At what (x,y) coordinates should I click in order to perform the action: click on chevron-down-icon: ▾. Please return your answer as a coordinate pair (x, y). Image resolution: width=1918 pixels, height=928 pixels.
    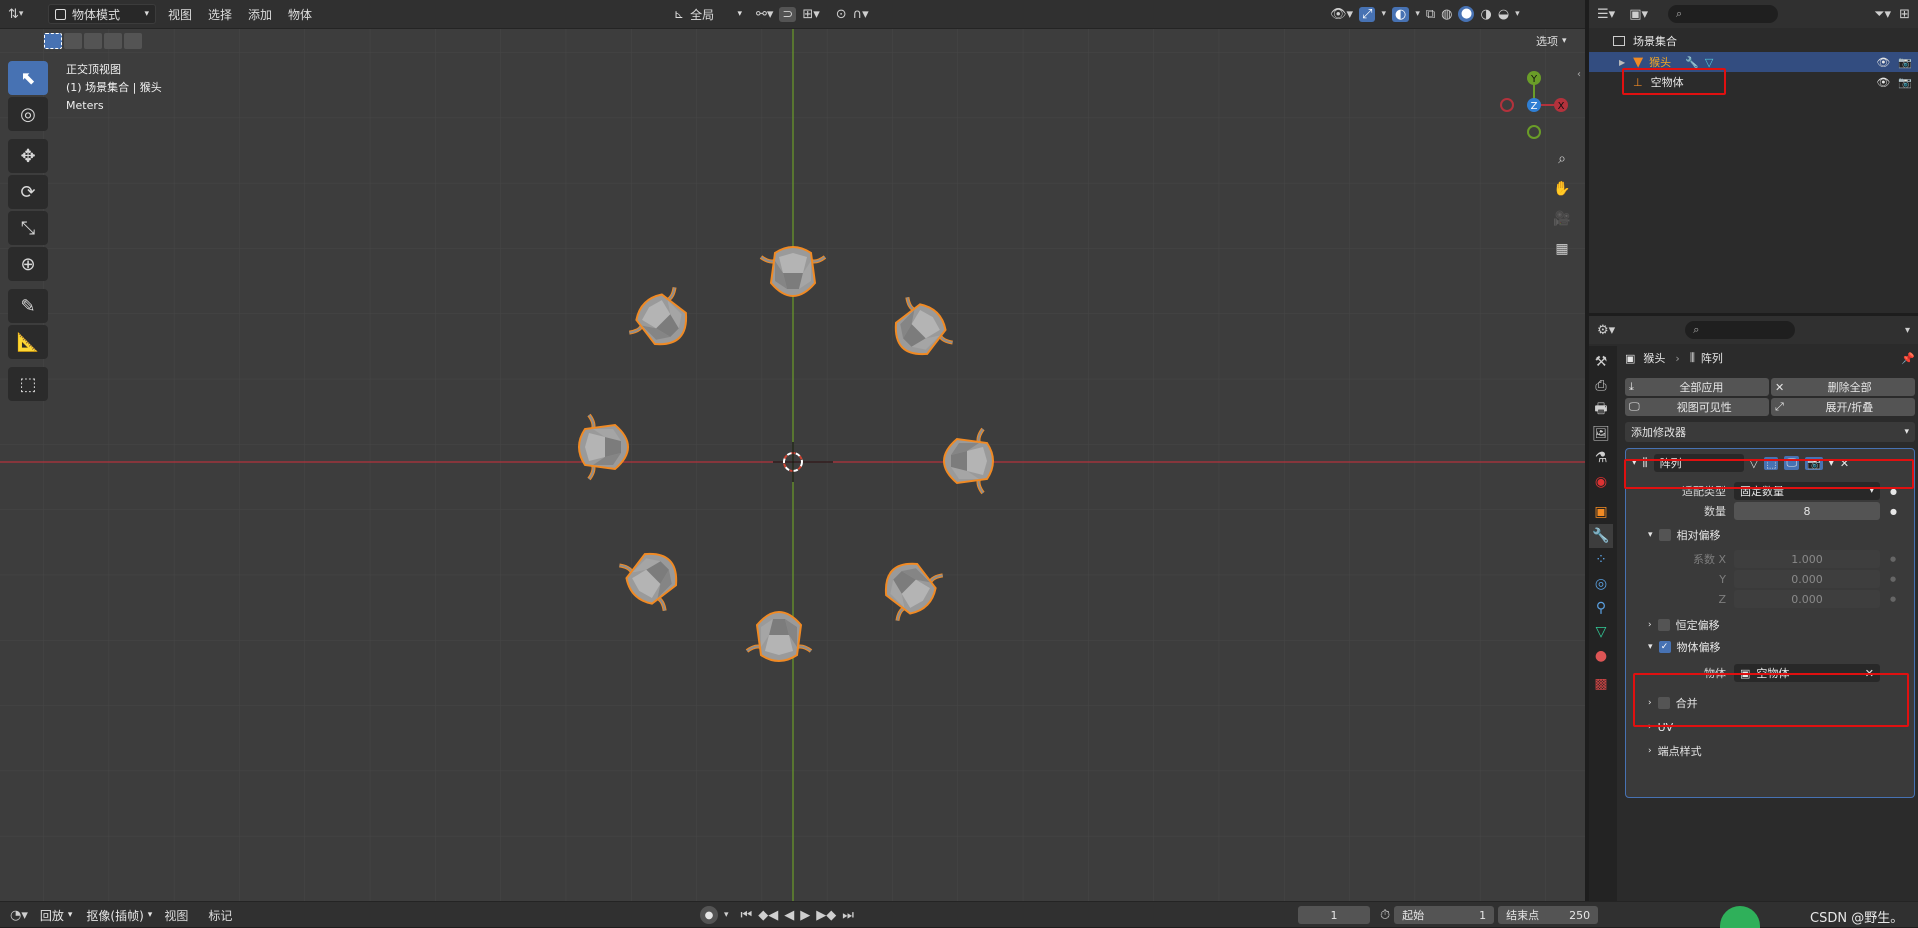
    Looking at the image, I should click on (1907, 330).